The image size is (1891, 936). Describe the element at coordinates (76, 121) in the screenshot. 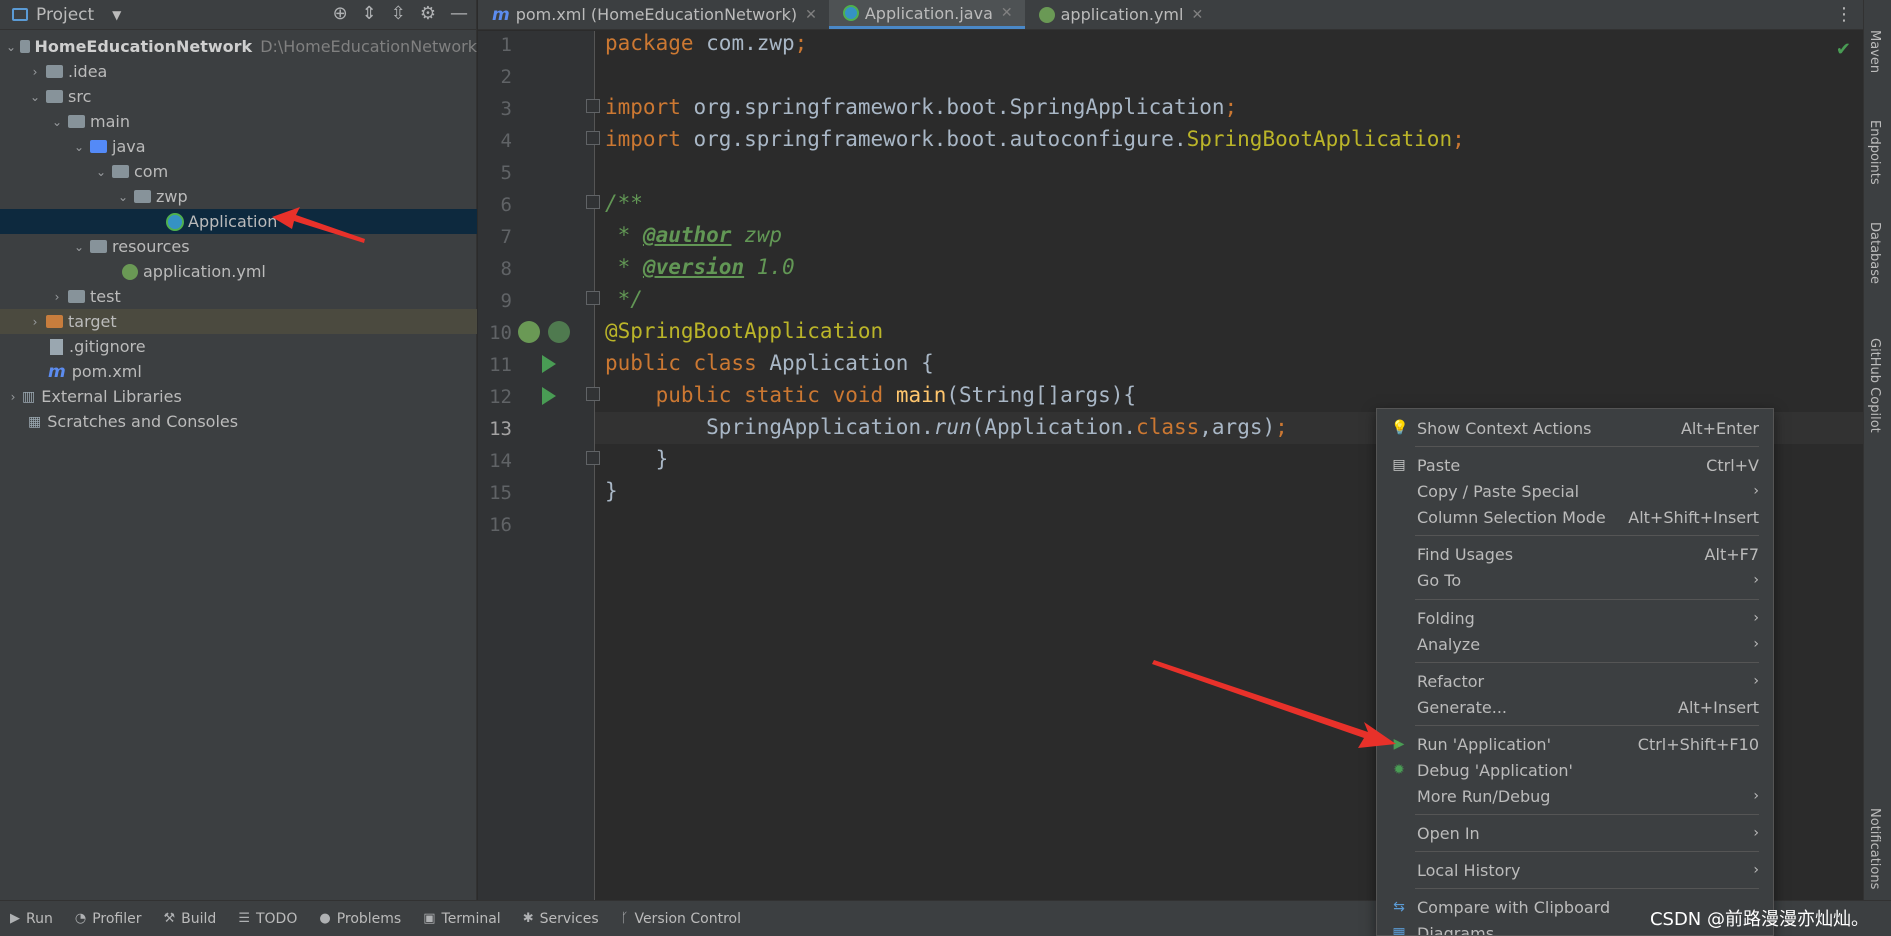

I see `folder-icon` at that location.